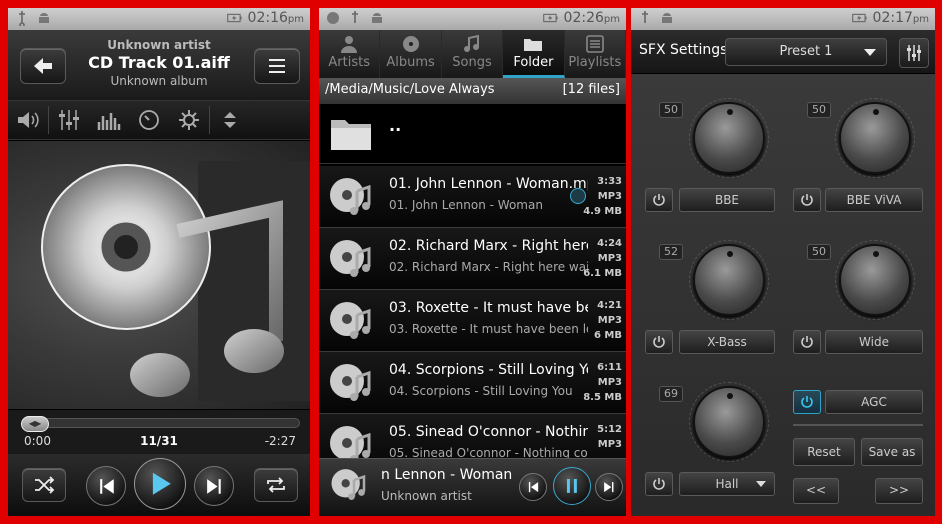 The height and width of the screenshot is (524, 942). Describe the element at coordinates (729, 280) in the screenshot. I see `x-bass-knob` at that location.